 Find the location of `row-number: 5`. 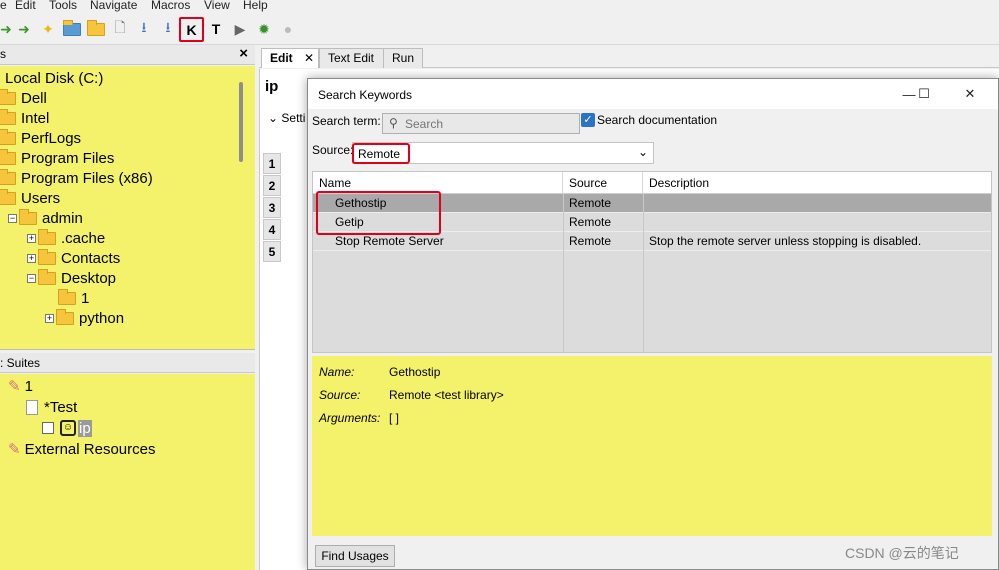

row-number: 5 is located at coordinates (272, 251).